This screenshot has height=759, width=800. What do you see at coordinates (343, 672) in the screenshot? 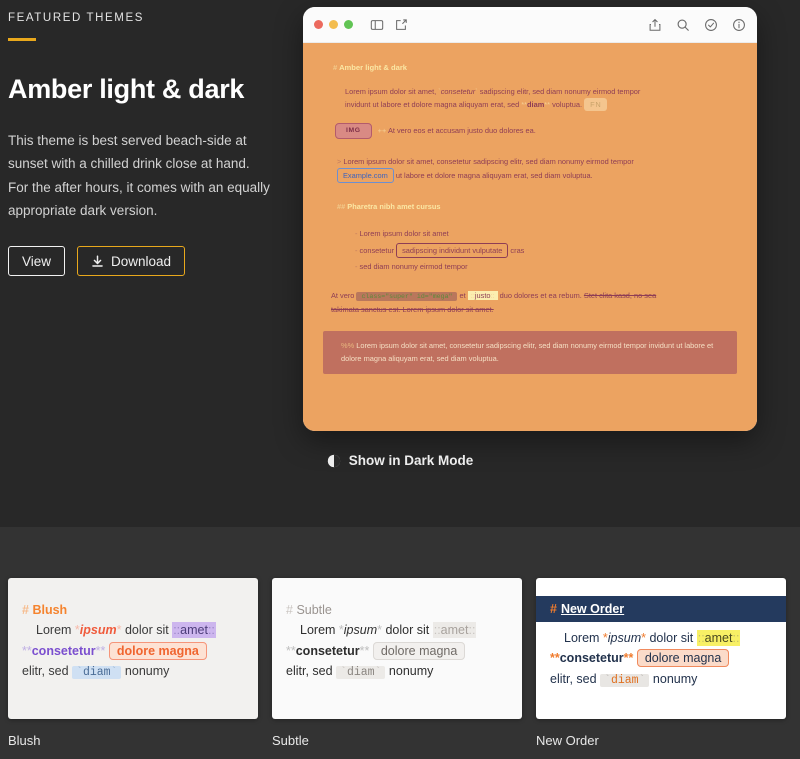
I see `subtle-code-mark-open: `` at bounding box center [343, 672].